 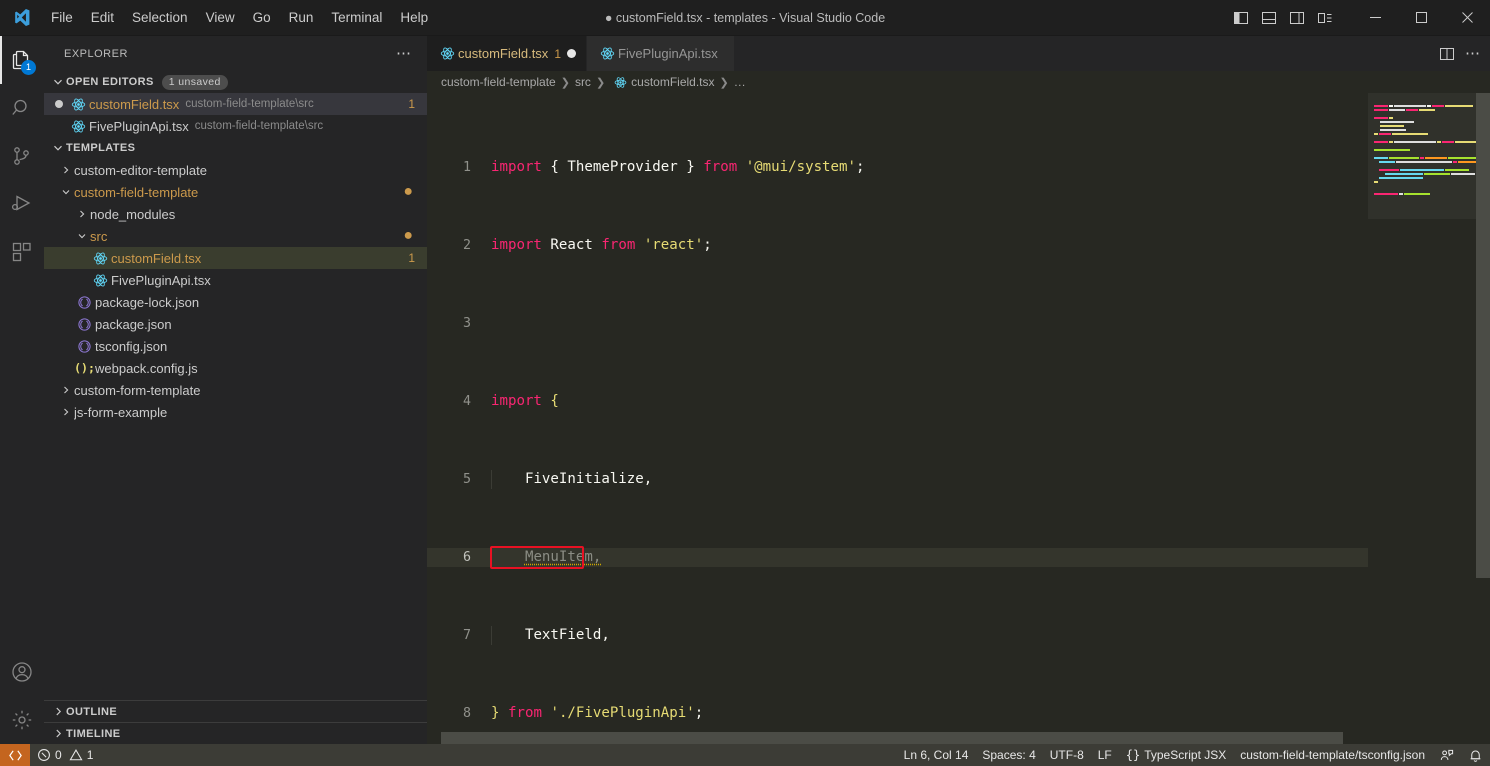 I want to click on breadcrumb-file-label: customField.tsx, so click(x=673, y=82).